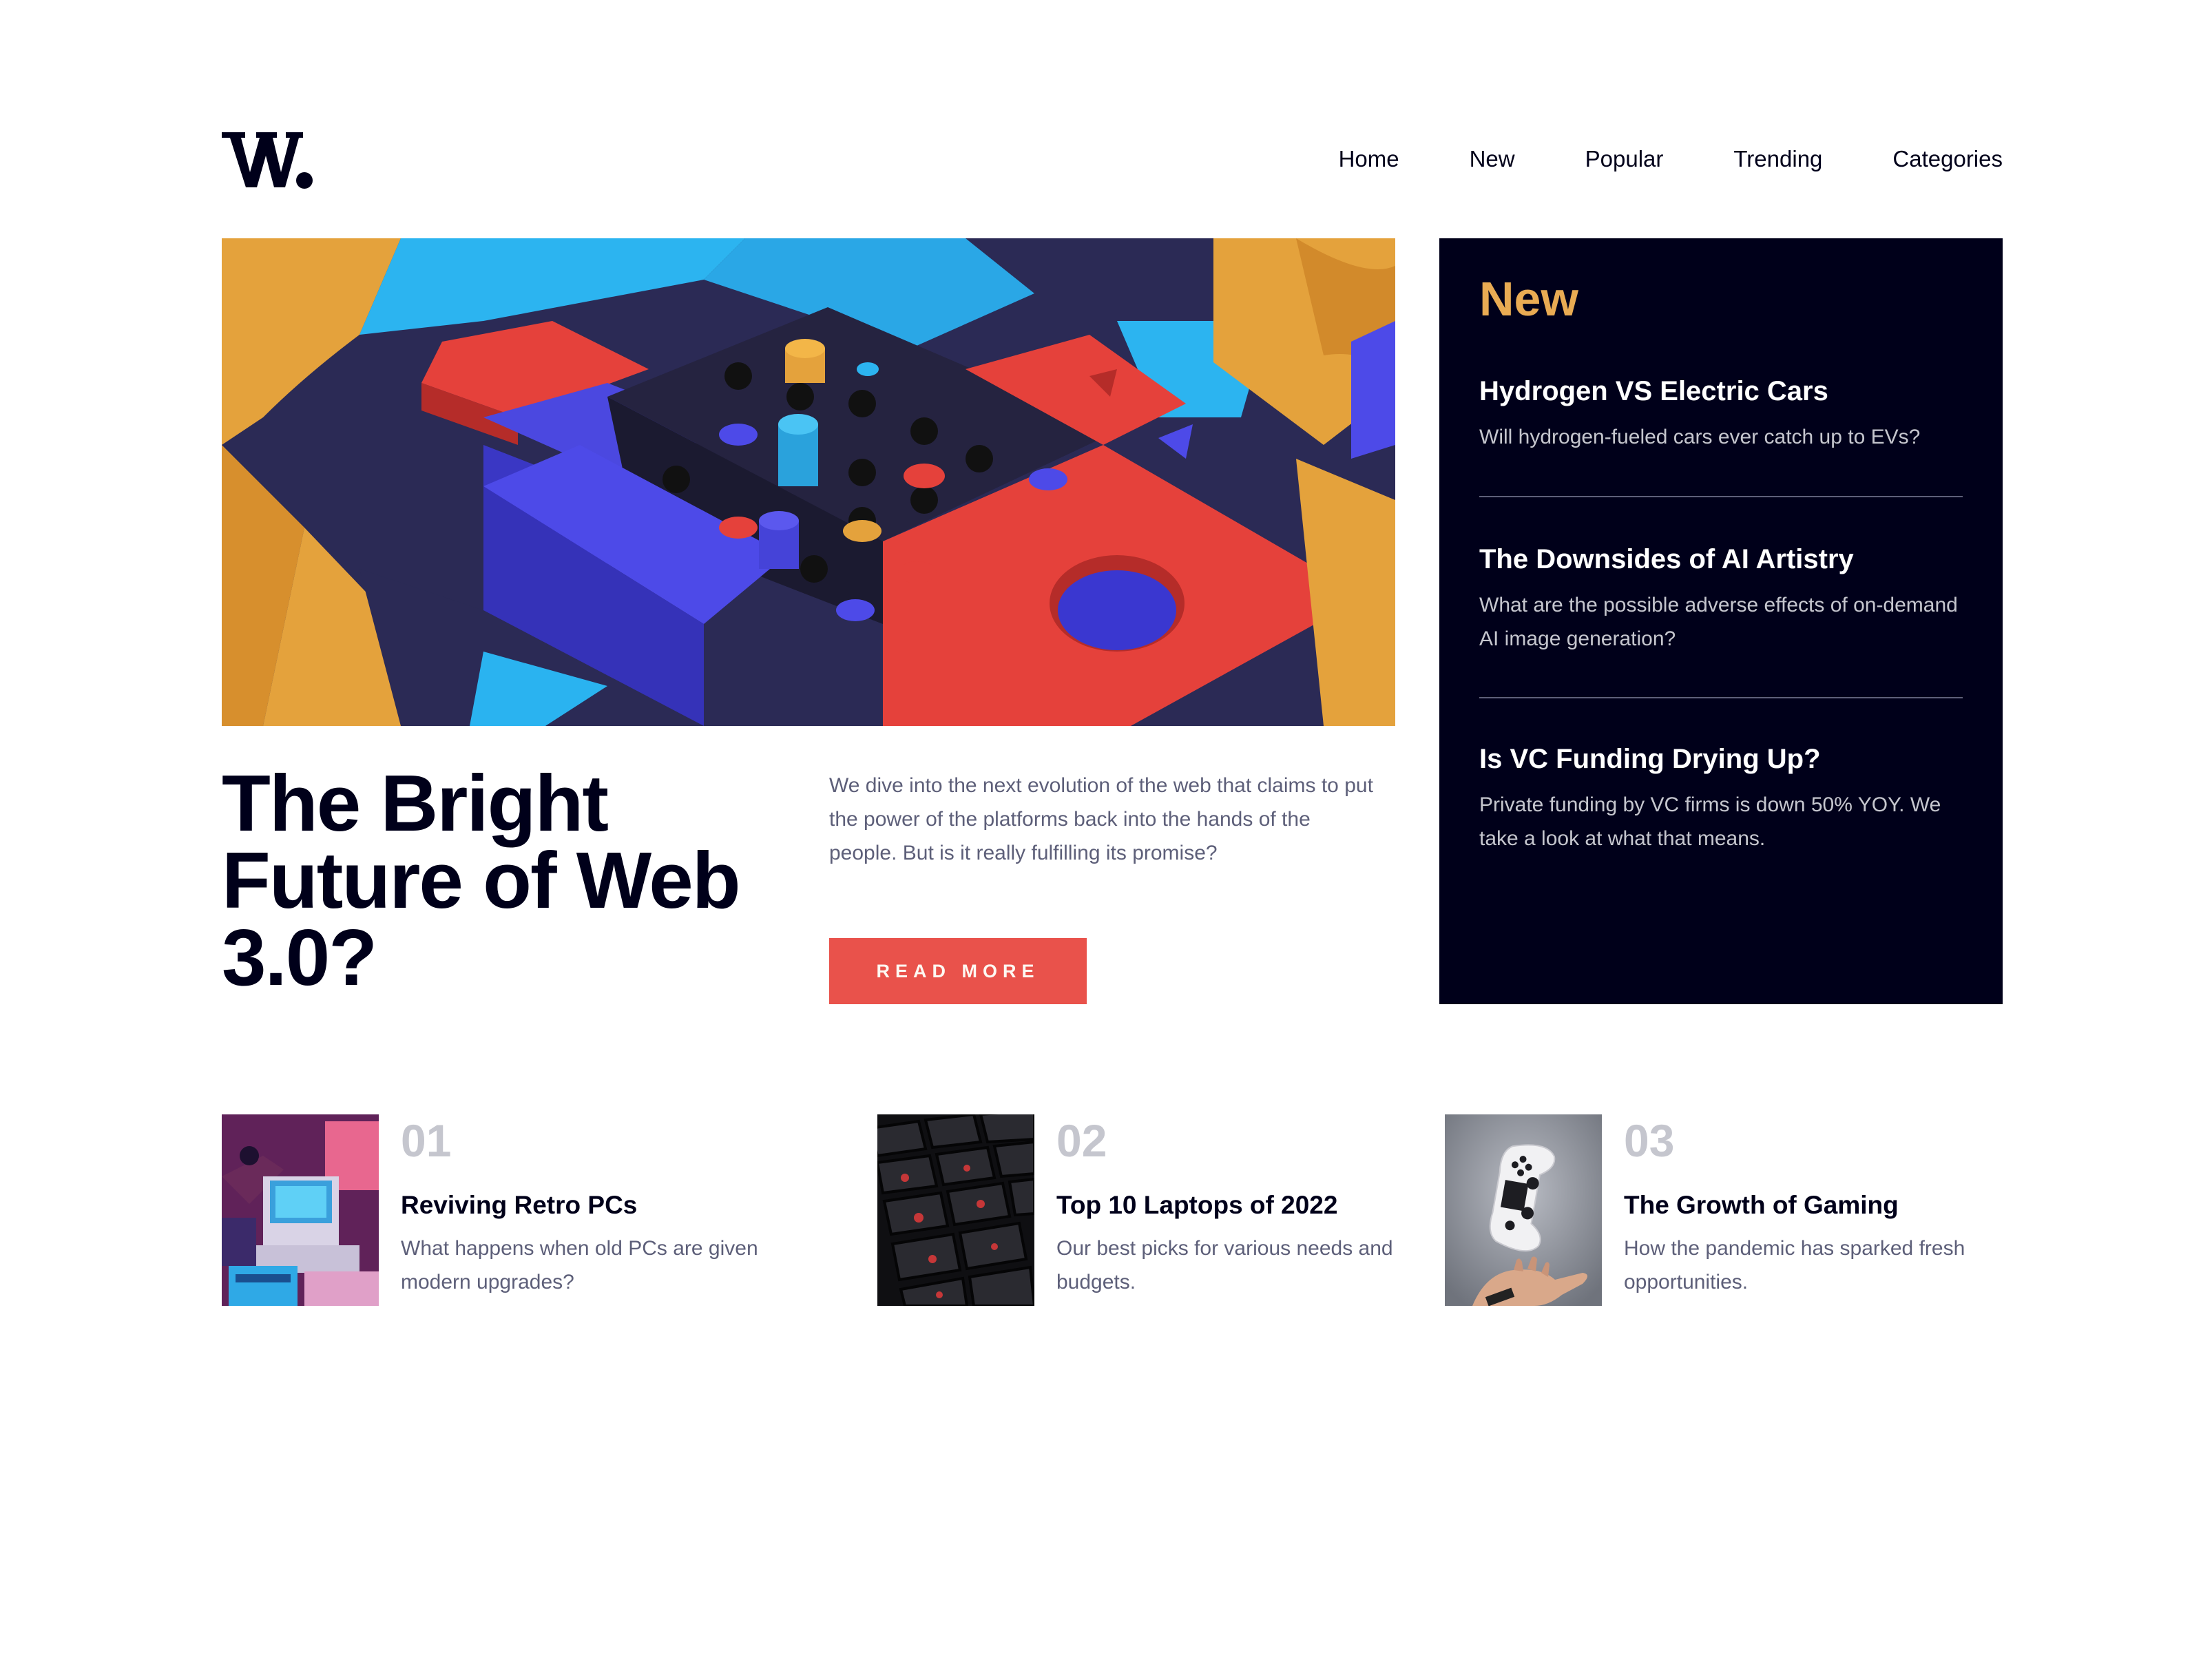 The height and width of the screenshot is (1653, 2212). Describe the element at coordinates (519, 1205) in the screenshot. I see `card-title: Reviving Retro PCs` at that location.